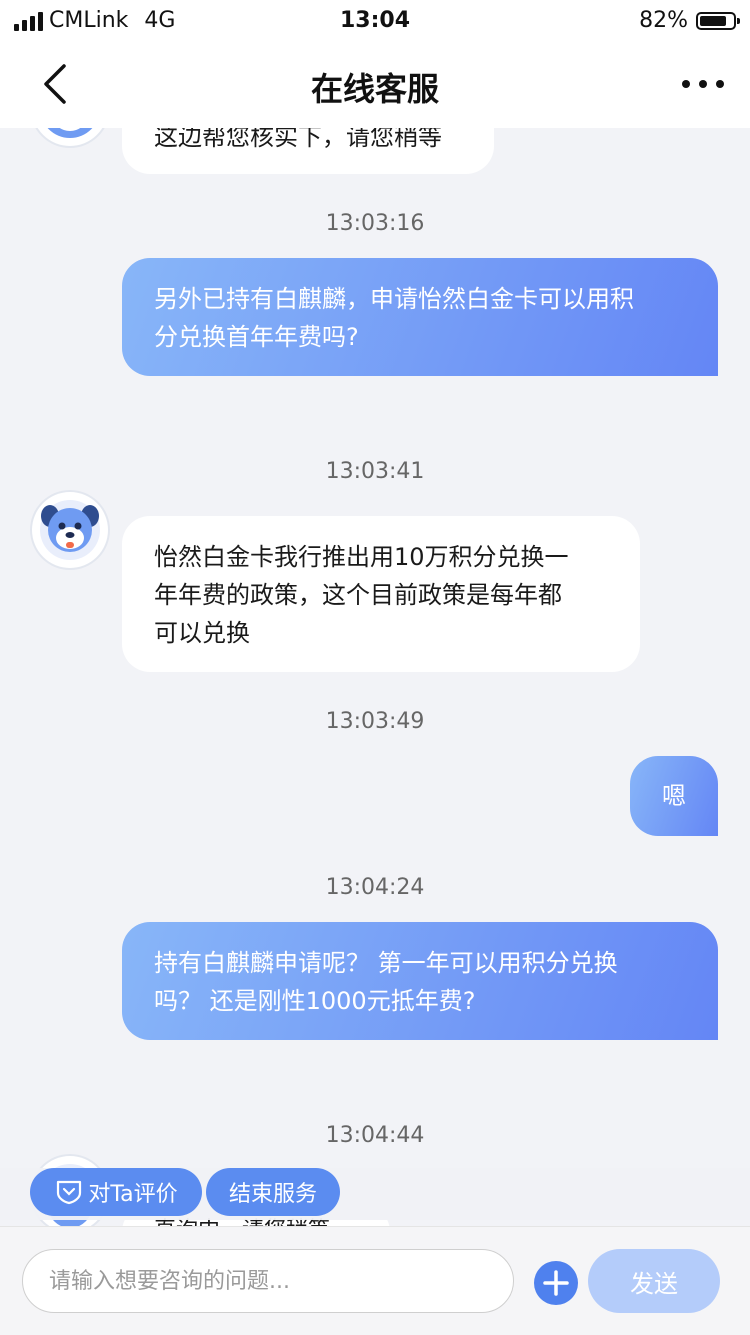 Image resolution: width=750 pixels, height=1335 pixels. Describe the element at coordinates (375, 1135) in the screenshot. I see `message-timestamp: 13:04:44` at that location.